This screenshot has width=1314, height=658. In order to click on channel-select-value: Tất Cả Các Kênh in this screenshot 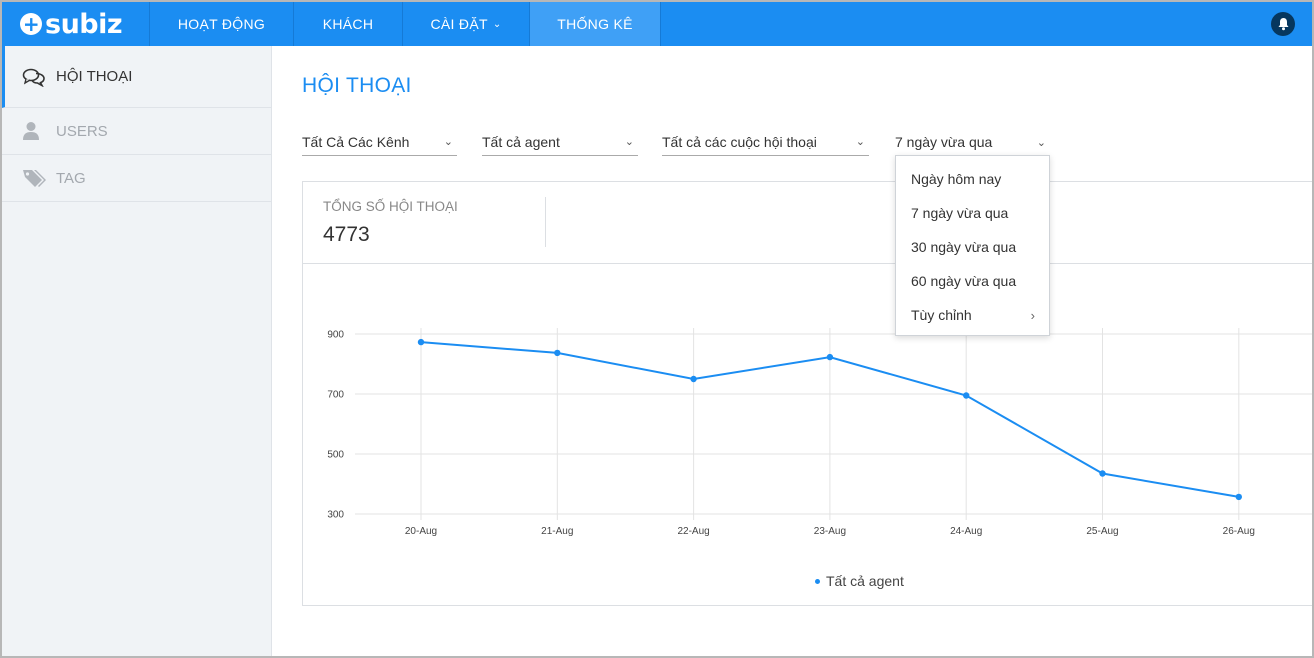, I will do `click(356, 141)`.